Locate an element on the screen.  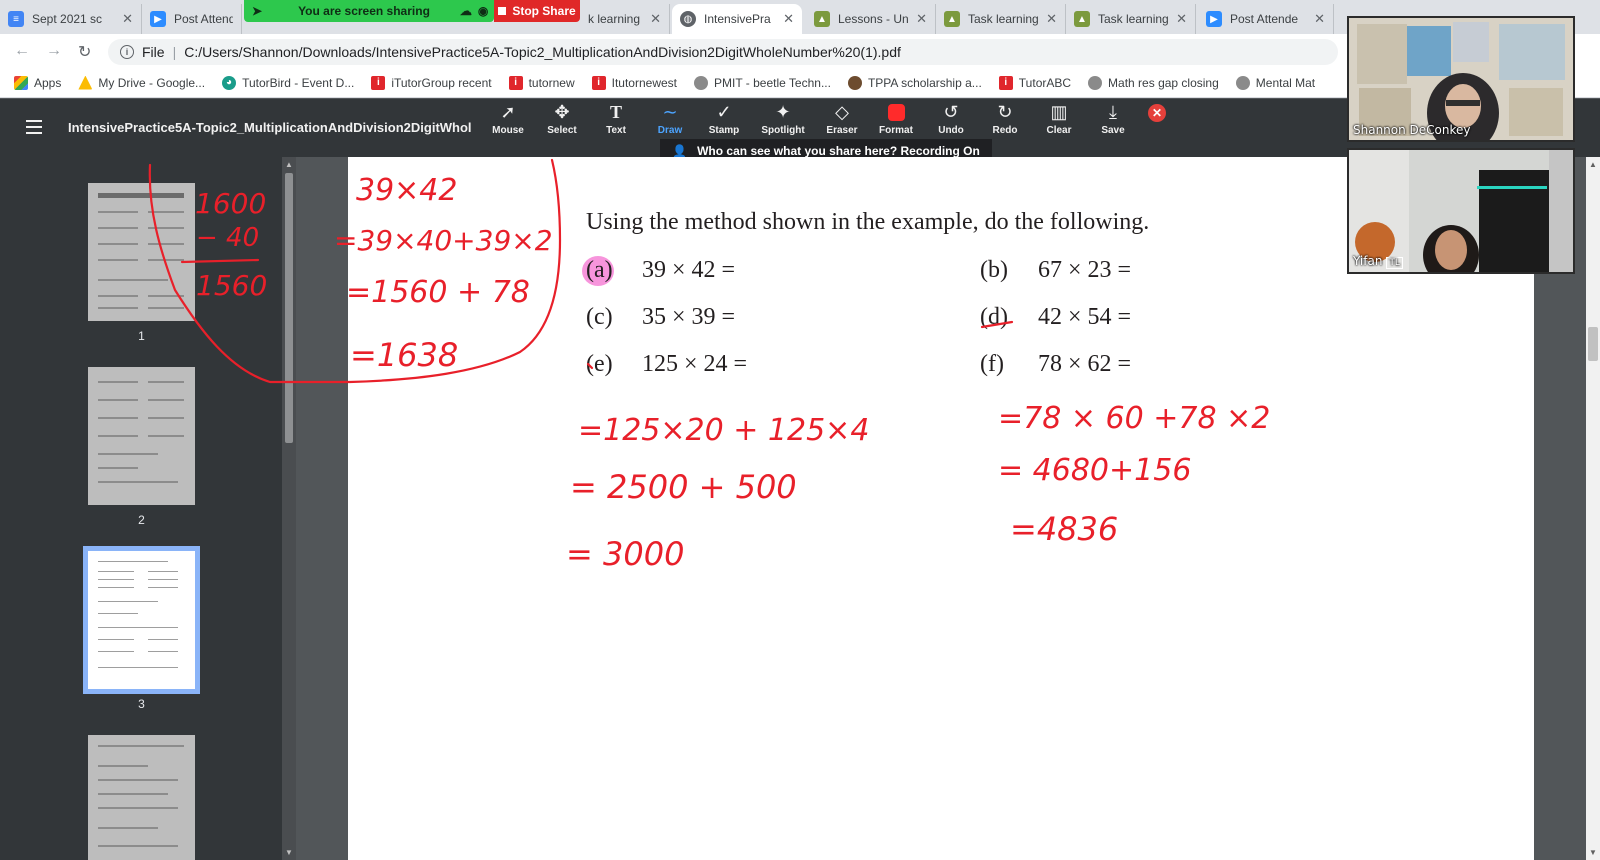
bookmark-itutornewest: i Itutornewest is located at coordinates (634, 82).